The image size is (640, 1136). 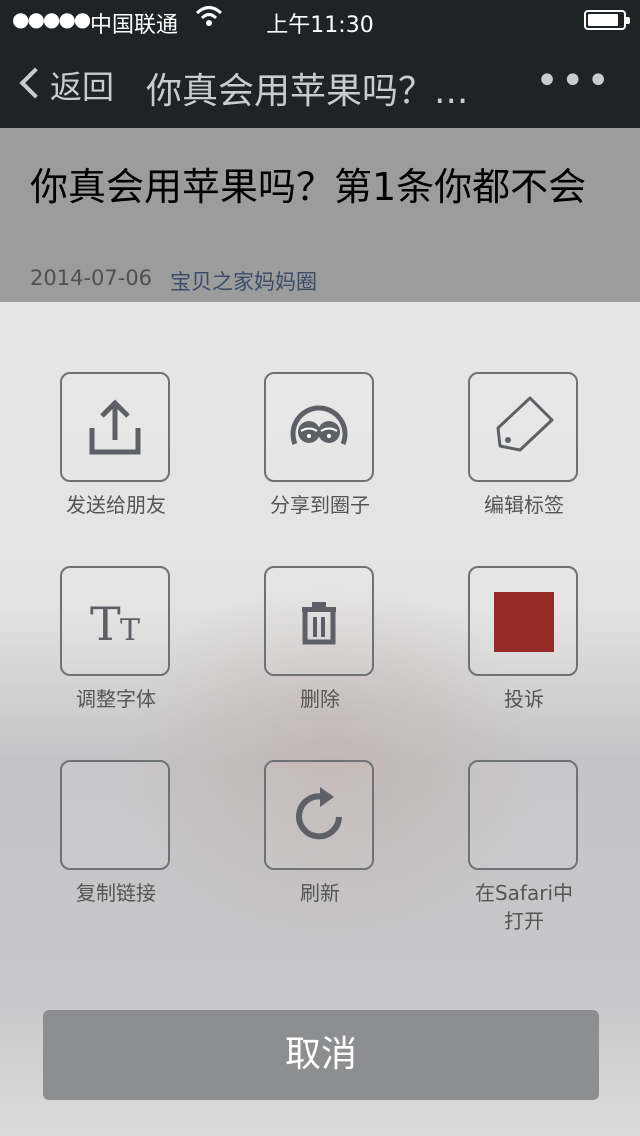 What do you see at coordinates (320, 505) in the screenshot?
I see `action-label: 分享到圈子` at bounding box center [320, 505].